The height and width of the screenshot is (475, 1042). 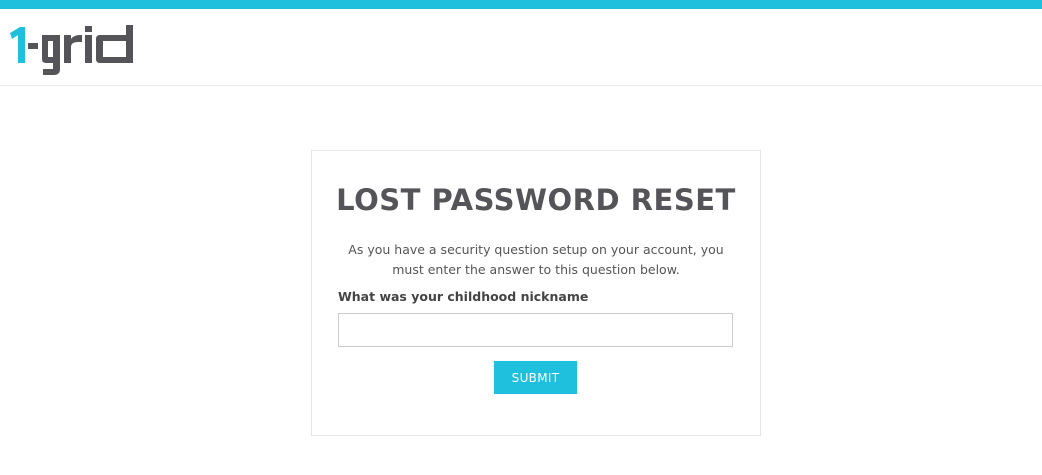 I want to click on submit-button: SUBMIT, so click(x=535, y=377).